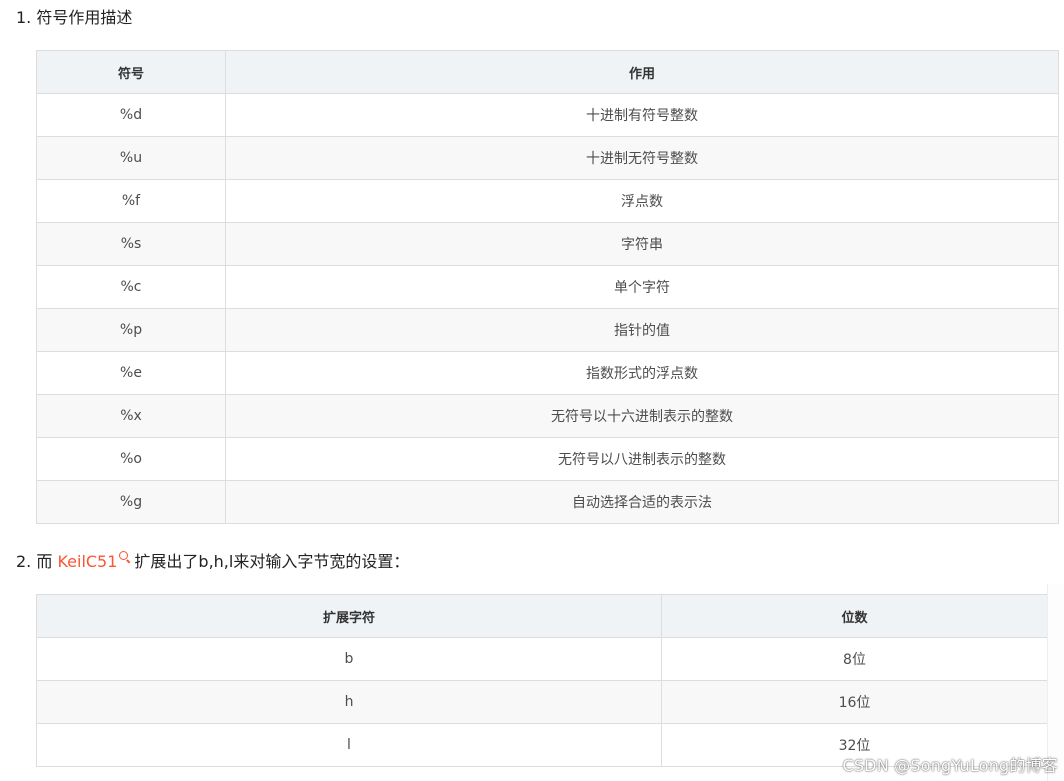 This screenshot has width=1064, height=781. I want to click on table-header-row: 扩展字符 位数, so click(542, 616).